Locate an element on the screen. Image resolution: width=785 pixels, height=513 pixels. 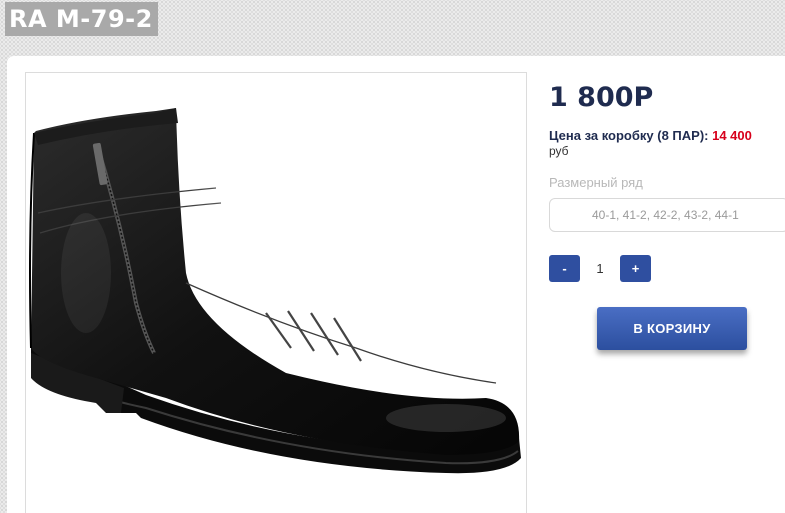
quantity-plus-button: + is located at coordinates (635, 268).